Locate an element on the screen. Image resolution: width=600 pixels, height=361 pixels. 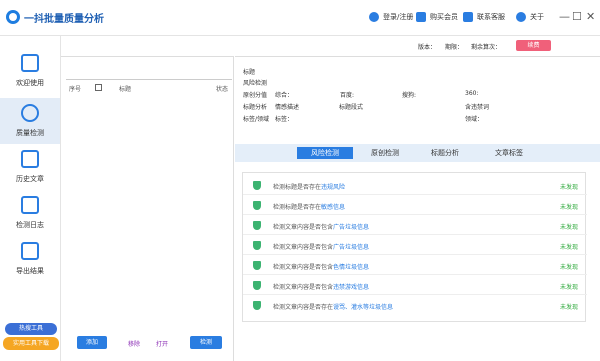
tab-bar: 风险检测 原创检测 标题分析 文章标签 is located at coordinates (417, 153).